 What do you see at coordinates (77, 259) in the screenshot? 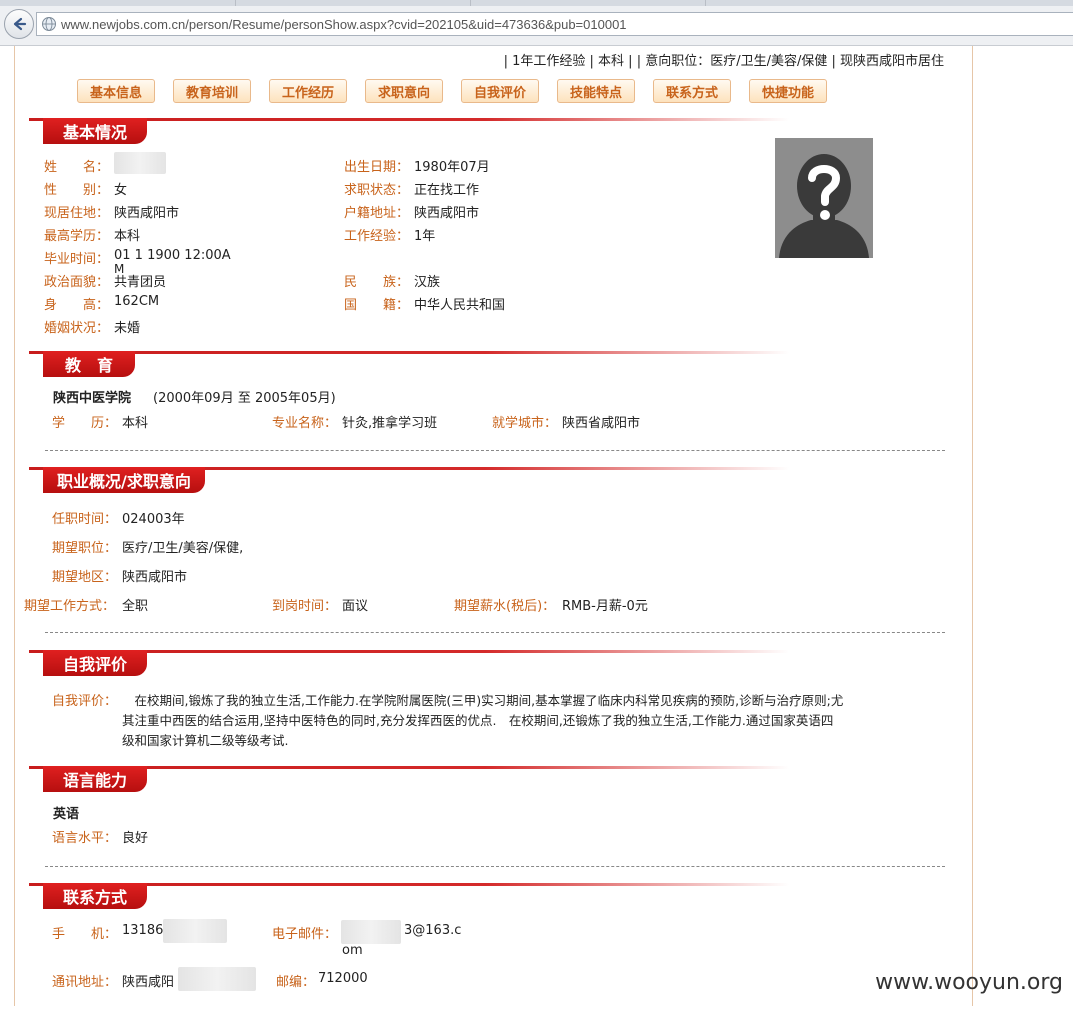
I see `graduation-label: 毕业时间：` at bounding box center [77, 259].